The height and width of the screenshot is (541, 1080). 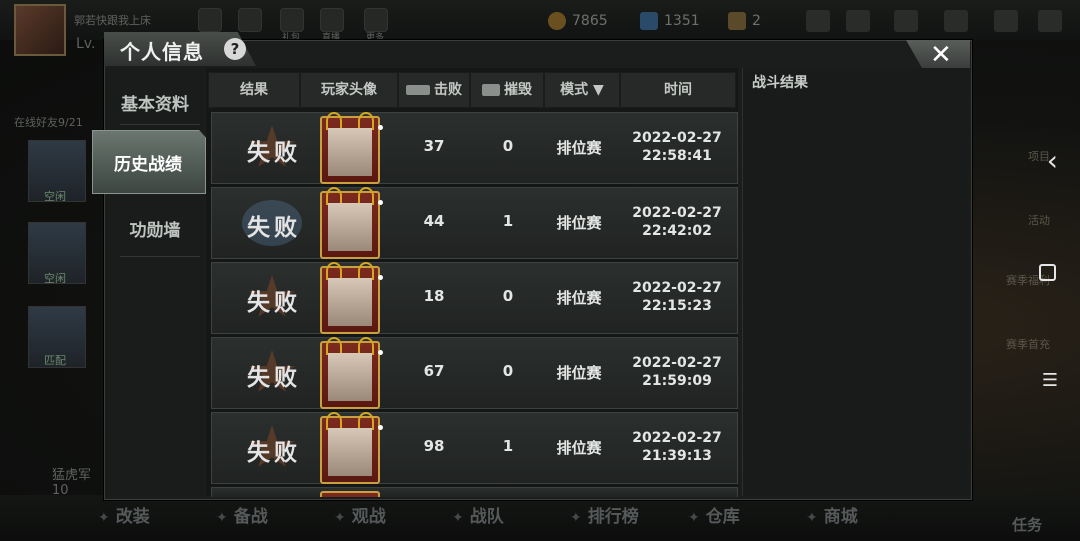 I want to click on nav-warehouse: ✦ 仓库, so click(x=714, y=514).